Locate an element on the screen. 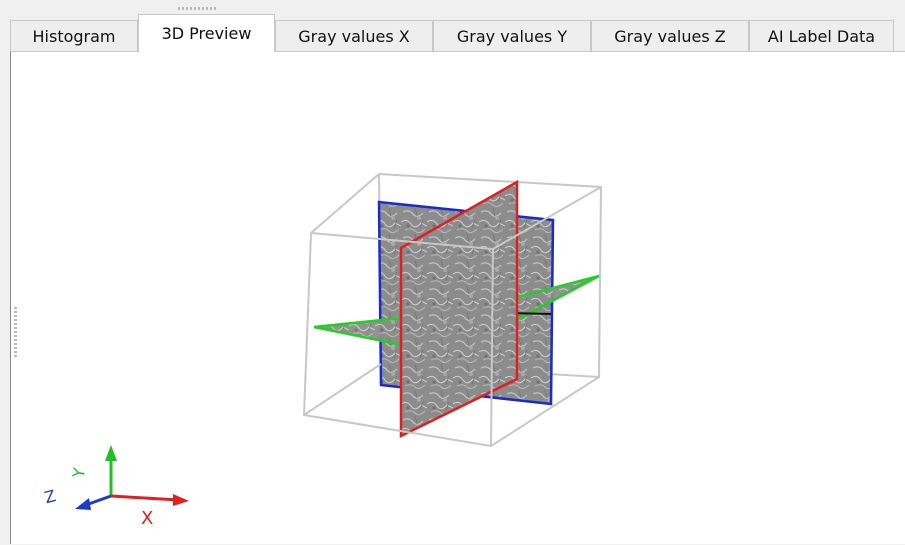  axis-x-line is located at coordinates (145, 498).